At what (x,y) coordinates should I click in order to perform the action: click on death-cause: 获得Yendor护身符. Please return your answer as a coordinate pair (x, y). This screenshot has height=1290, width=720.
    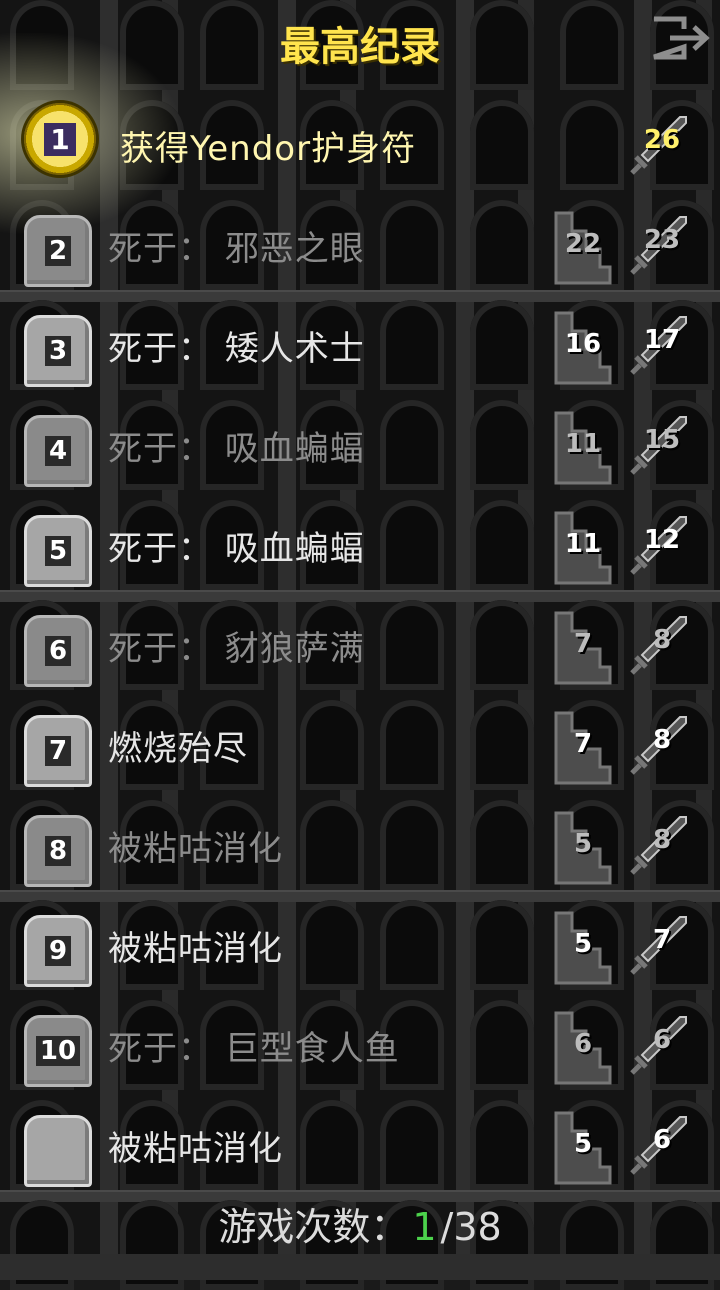
    Looking at the image, I should click on (268, 149).